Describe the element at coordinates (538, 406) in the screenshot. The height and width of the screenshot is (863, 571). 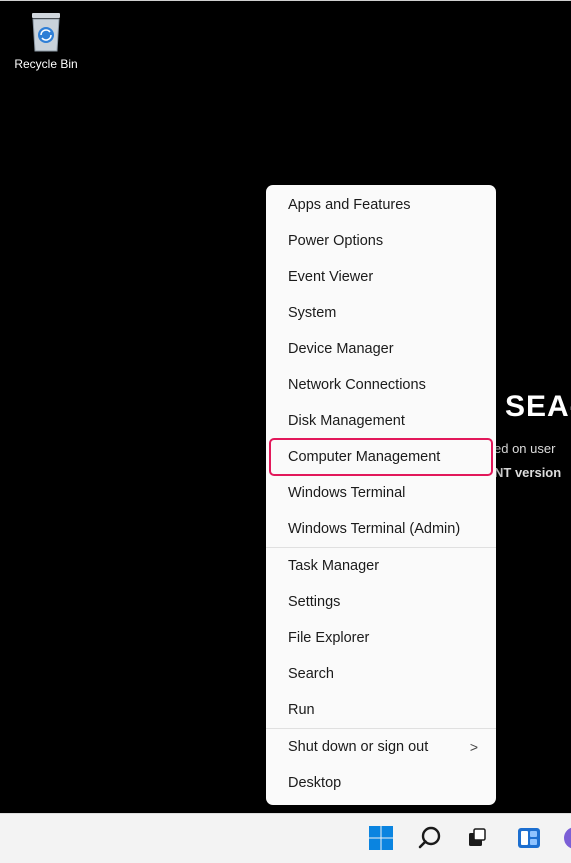
I see `wallpaper-title: SEA-` at that location.